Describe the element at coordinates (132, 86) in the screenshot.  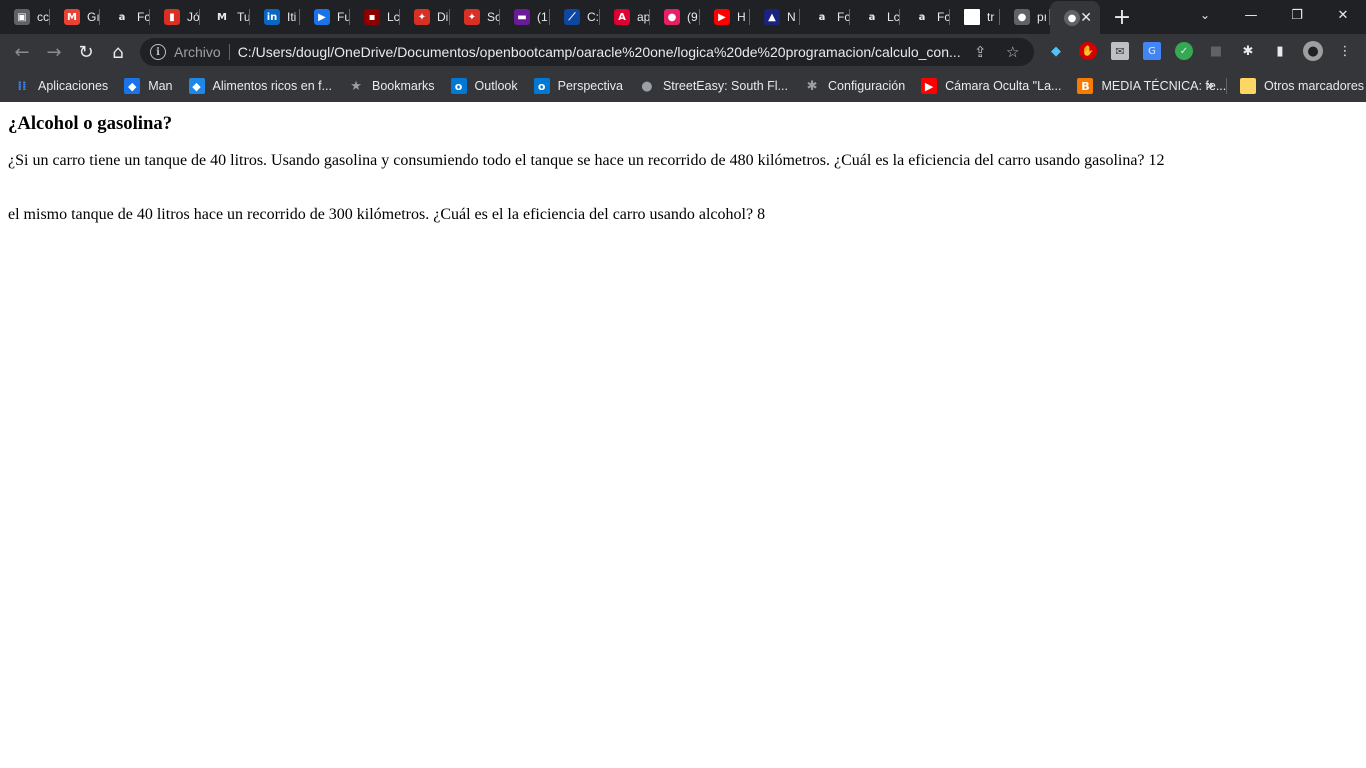
I see `bookmark-icon: ◆` at that location.